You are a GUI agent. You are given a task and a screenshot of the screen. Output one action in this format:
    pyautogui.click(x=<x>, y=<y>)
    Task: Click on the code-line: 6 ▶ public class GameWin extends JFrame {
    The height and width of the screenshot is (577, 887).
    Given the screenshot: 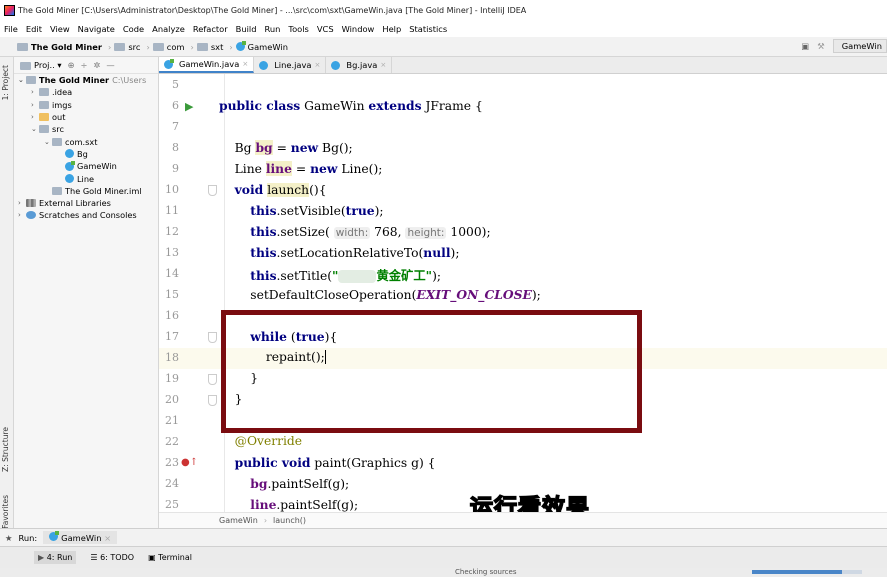 What is the action you would take?
    pyautogui.click(x=523, y=106)
    